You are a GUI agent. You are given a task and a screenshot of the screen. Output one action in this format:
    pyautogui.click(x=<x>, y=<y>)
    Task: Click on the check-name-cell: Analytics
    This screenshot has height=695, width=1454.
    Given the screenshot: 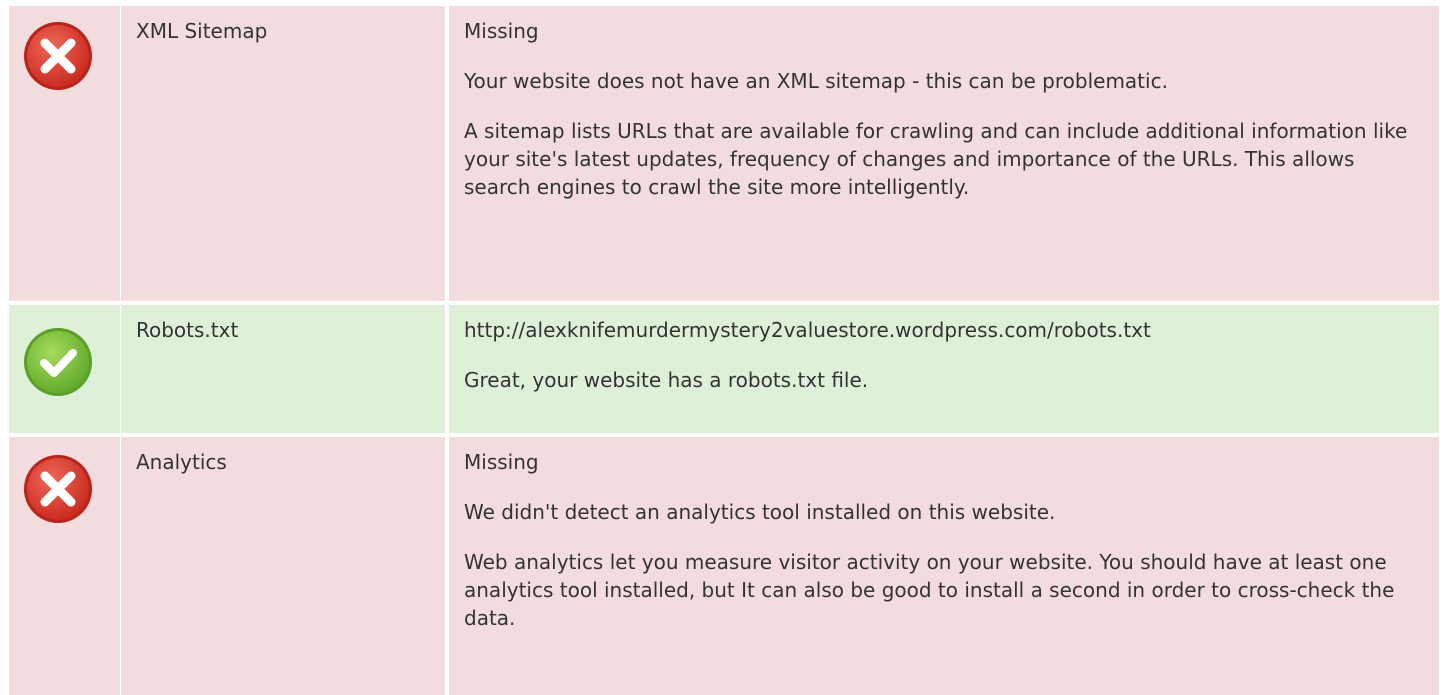 What is the action you would take?
    pyautogui.click(x=283, y=566)
    